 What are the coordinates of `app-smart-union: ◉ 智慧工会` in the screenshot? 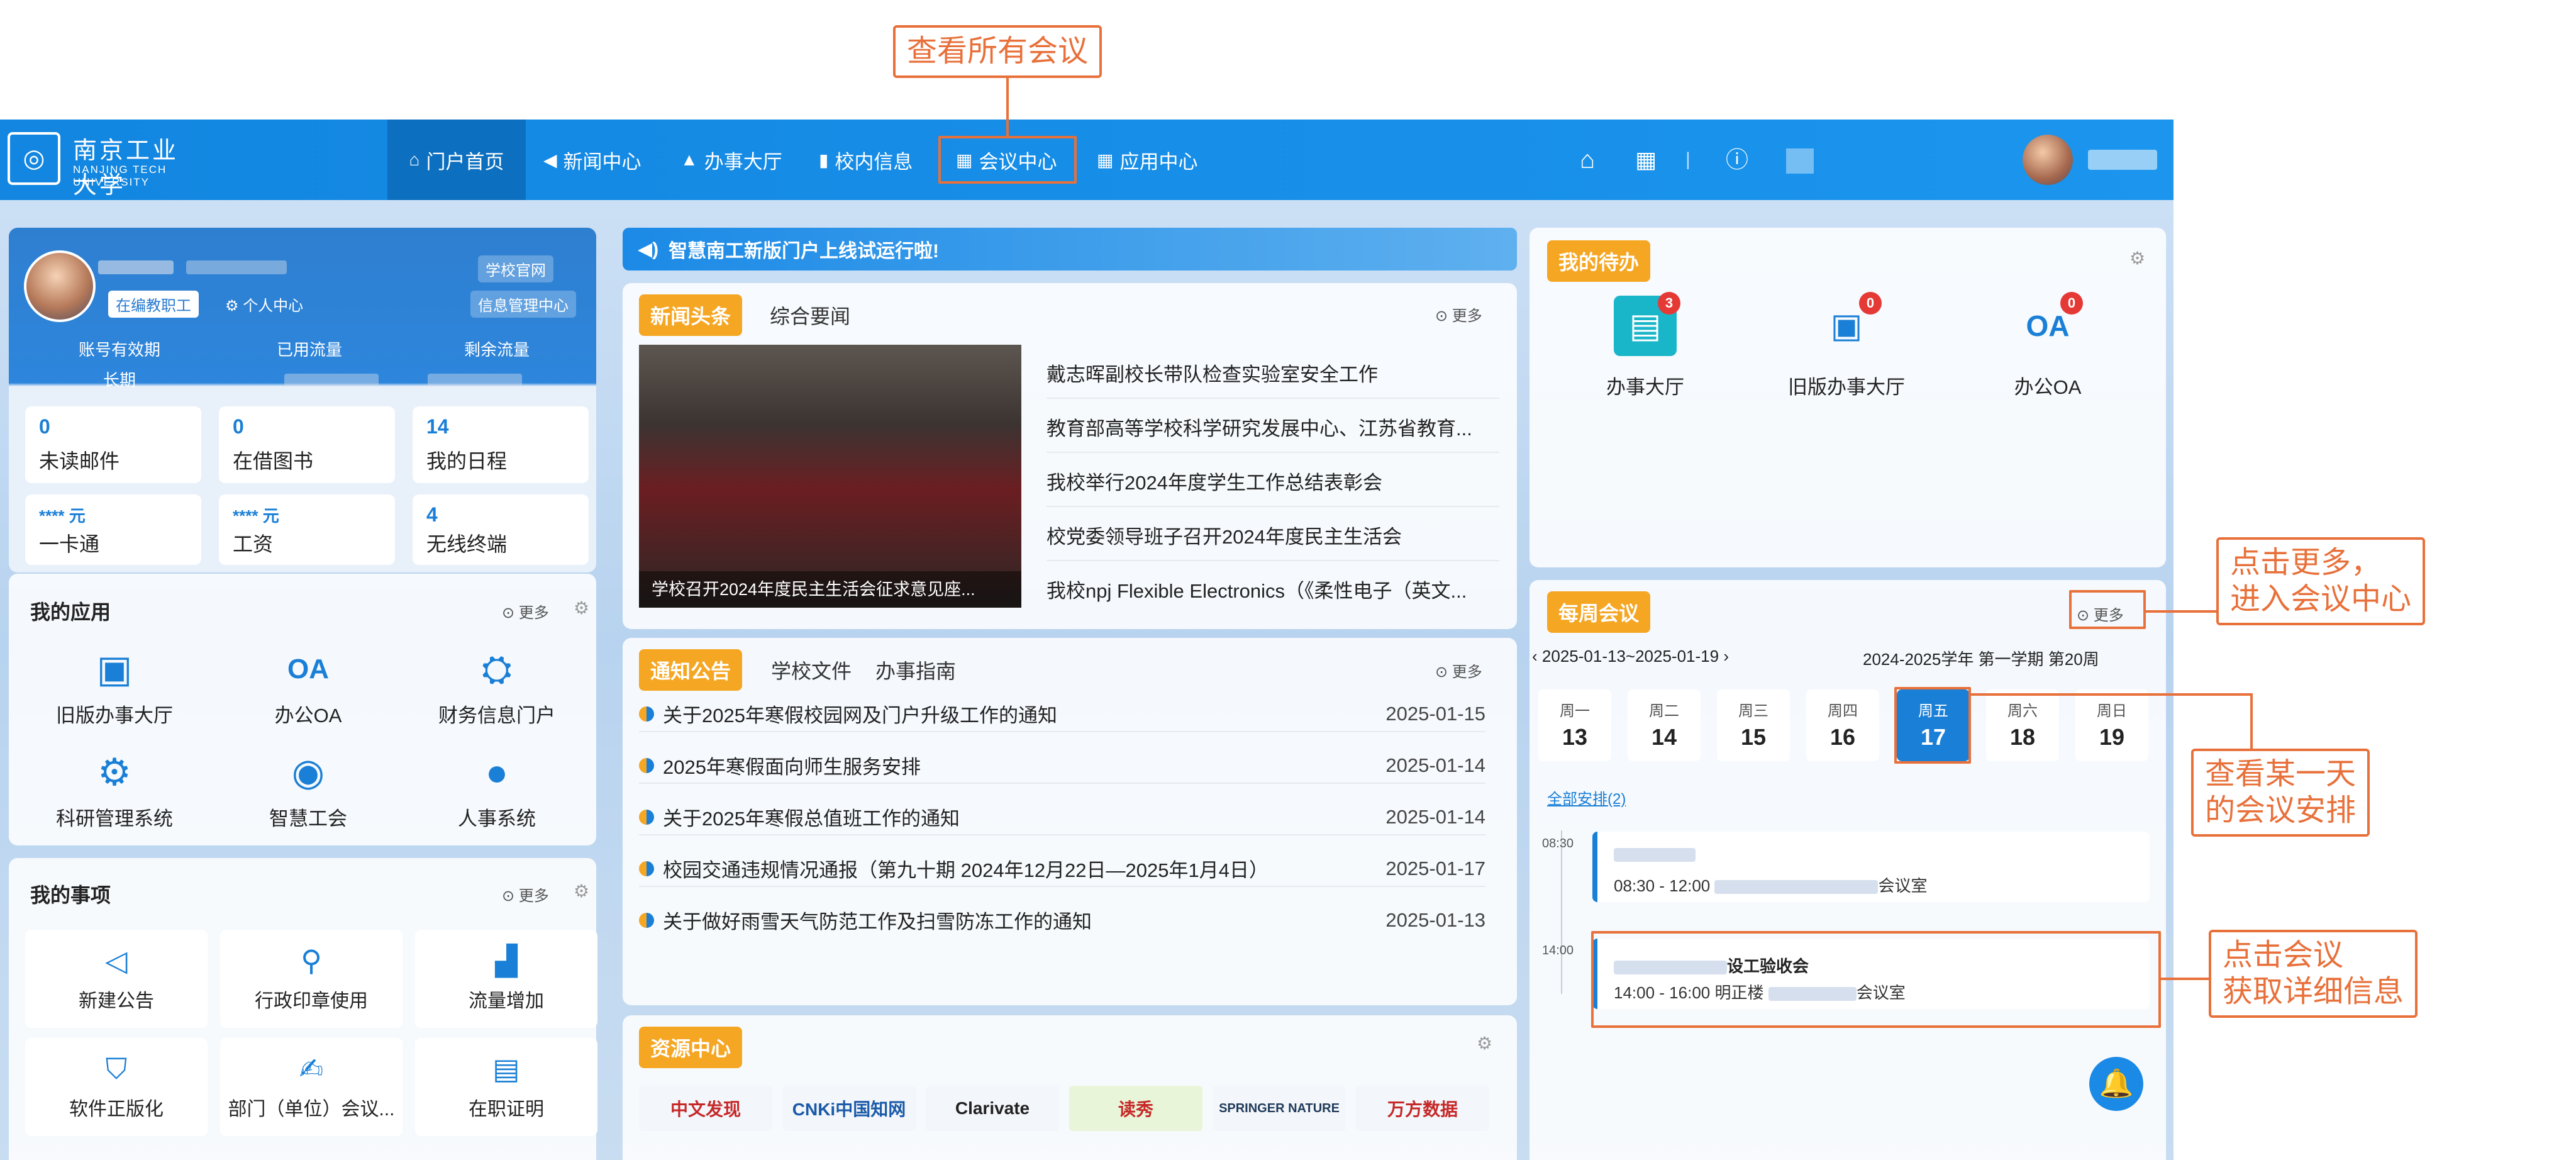 It's located at (308, 790).